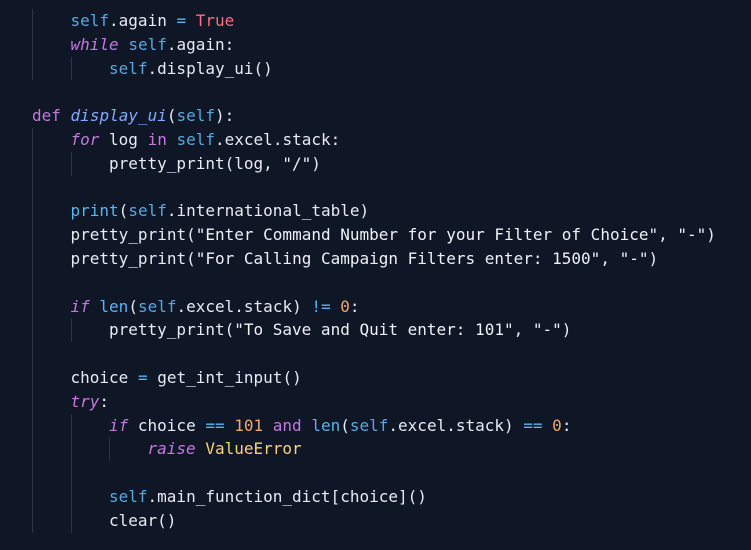 The width and height of the screenshot is (751, 550). What do you see at coordinates (200, 44) in the screenshot?
I see `code-token: .again:` at bounding box center [200, 44].